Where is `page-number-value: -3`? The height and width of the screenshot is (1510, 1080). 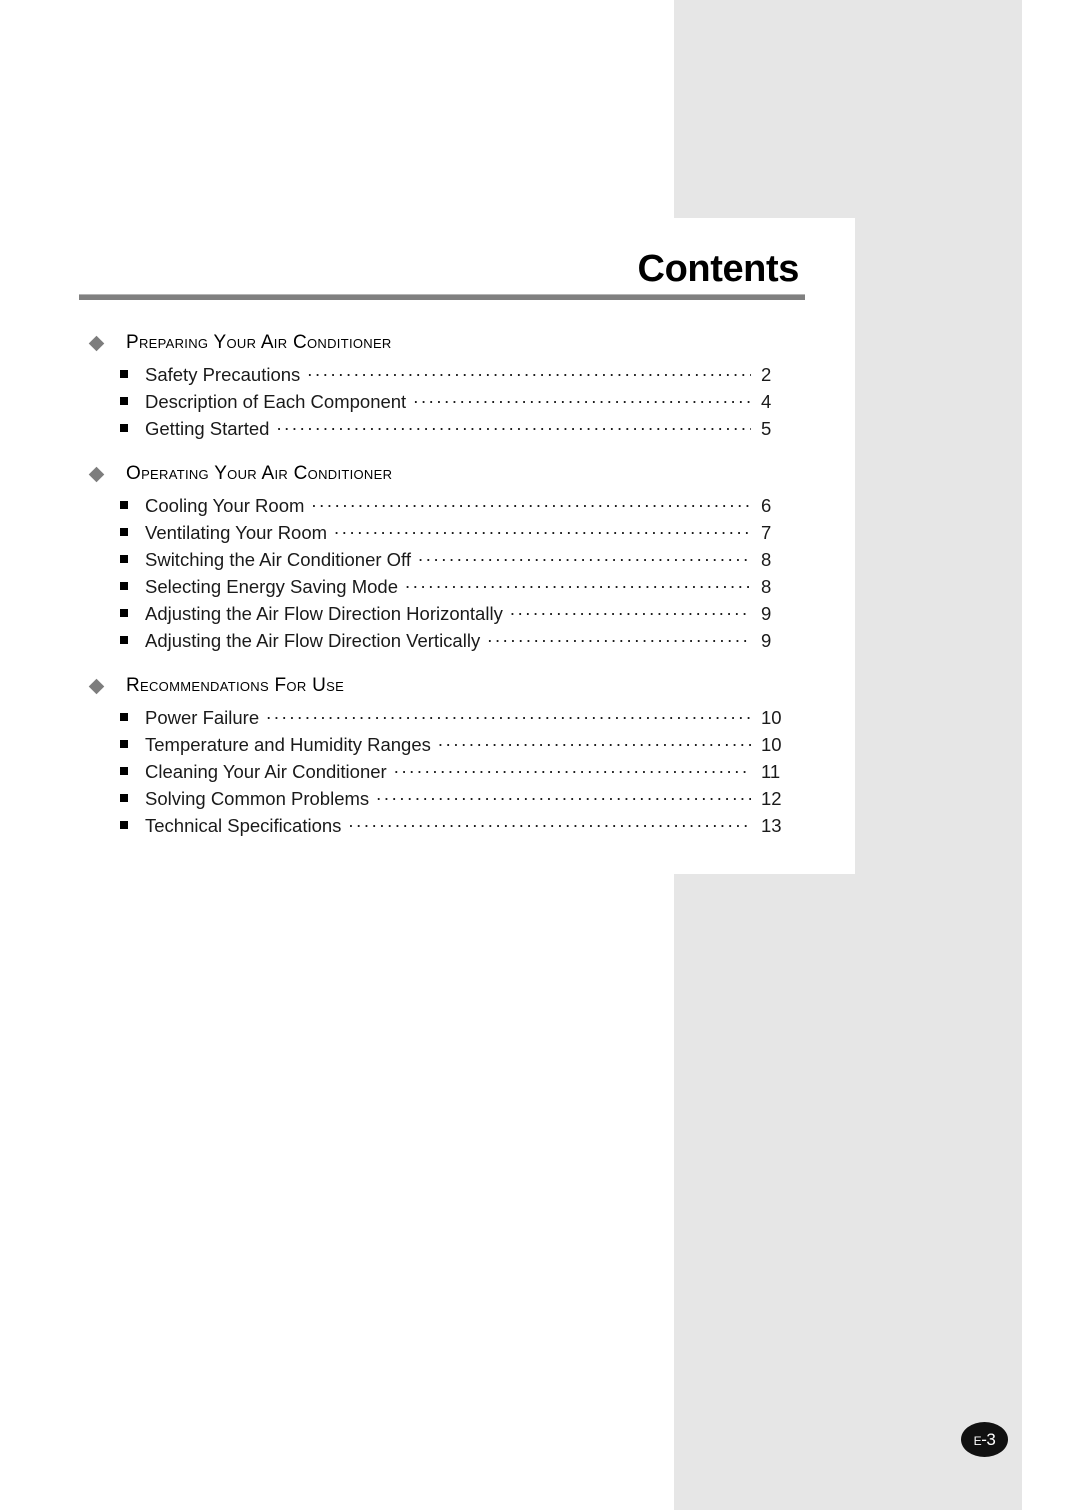
page-number-value: -3 is located at coordinates (988, 1439).